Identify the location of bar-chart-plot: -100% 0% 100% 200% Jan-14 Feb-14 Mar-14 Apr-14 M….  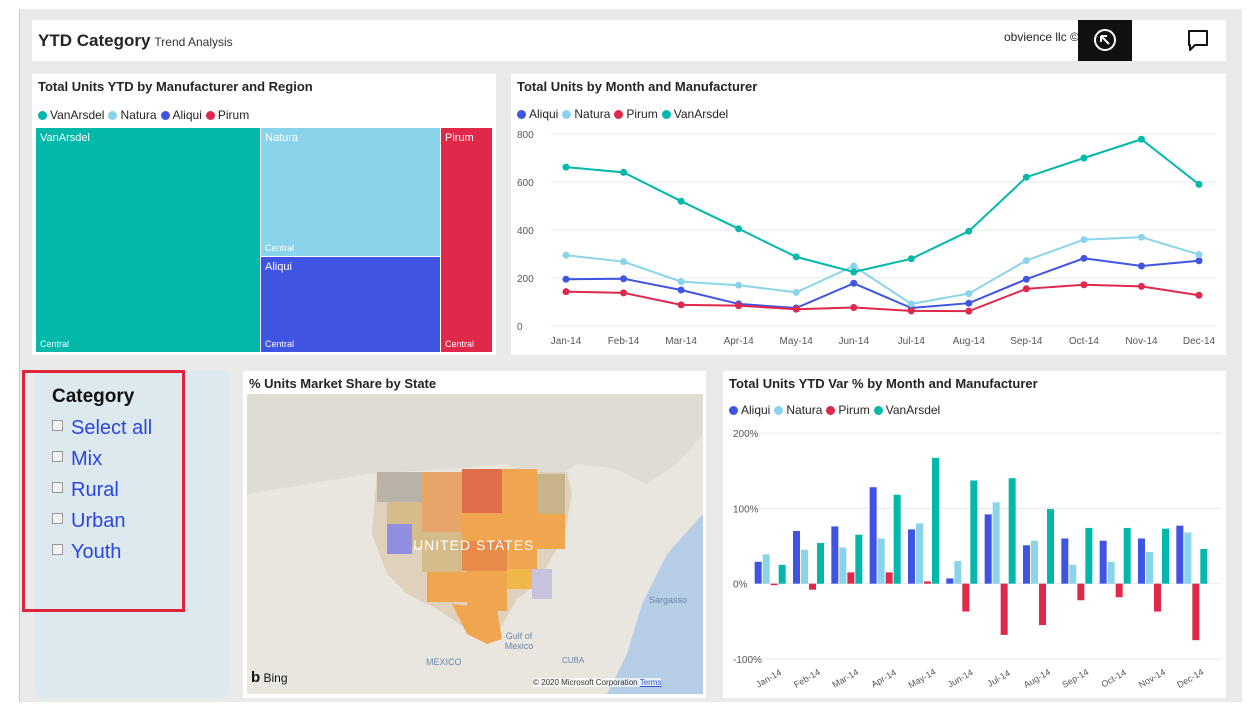
(977, 560).